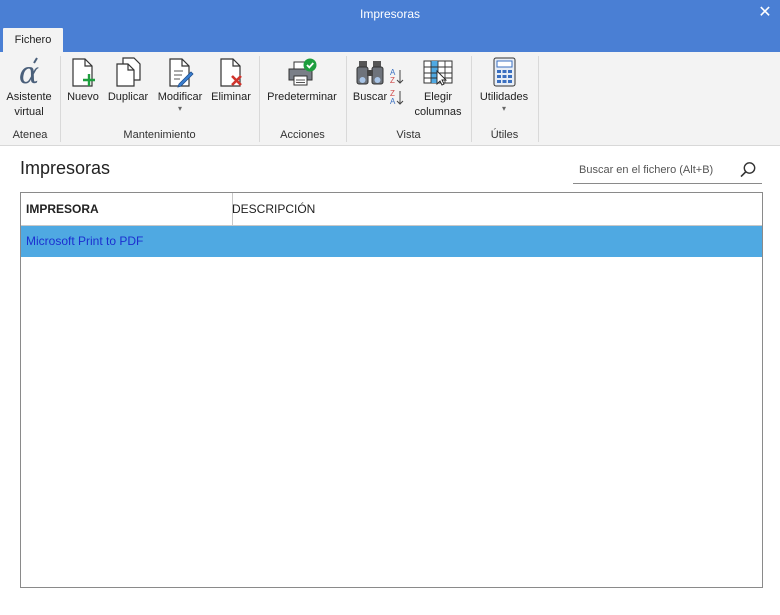 The image size is (780, 615). I want to click on modificar-button: Modificar ▾, so click(180, 82).